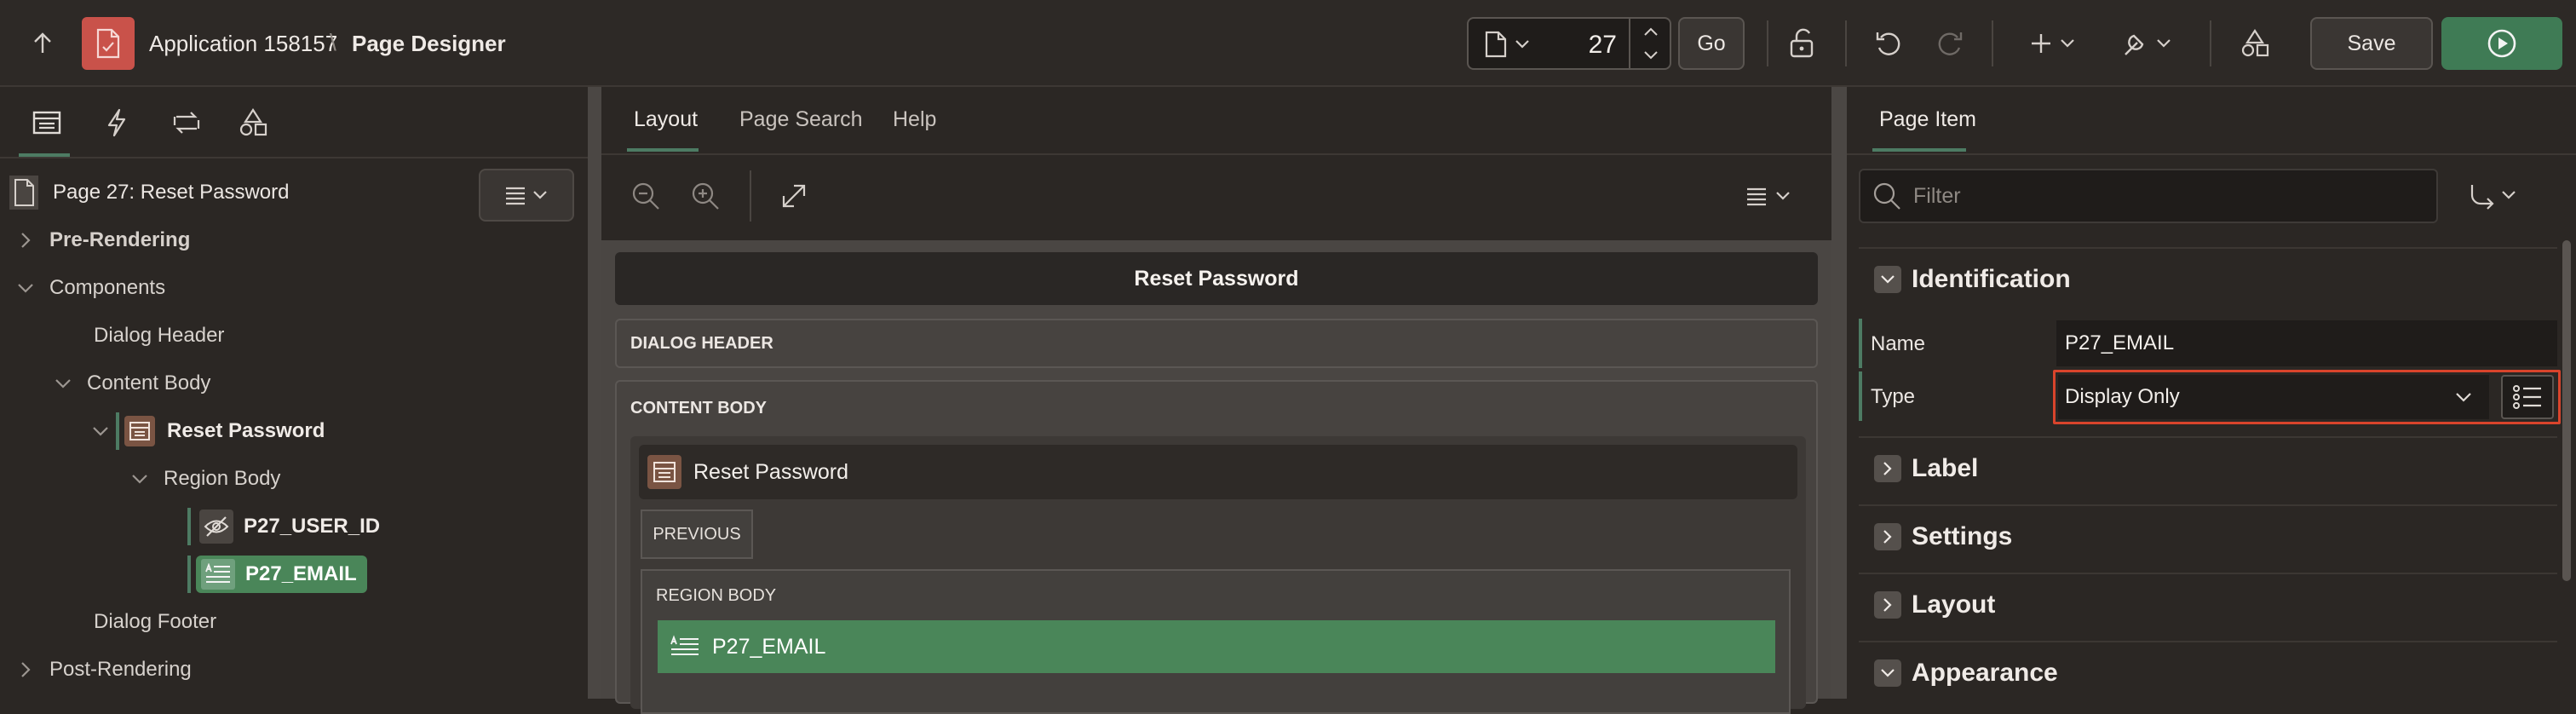  Describe the element at coordinates (1218, 472) in the screenshot. I see `region-title-bar: Reset Password` at that location.